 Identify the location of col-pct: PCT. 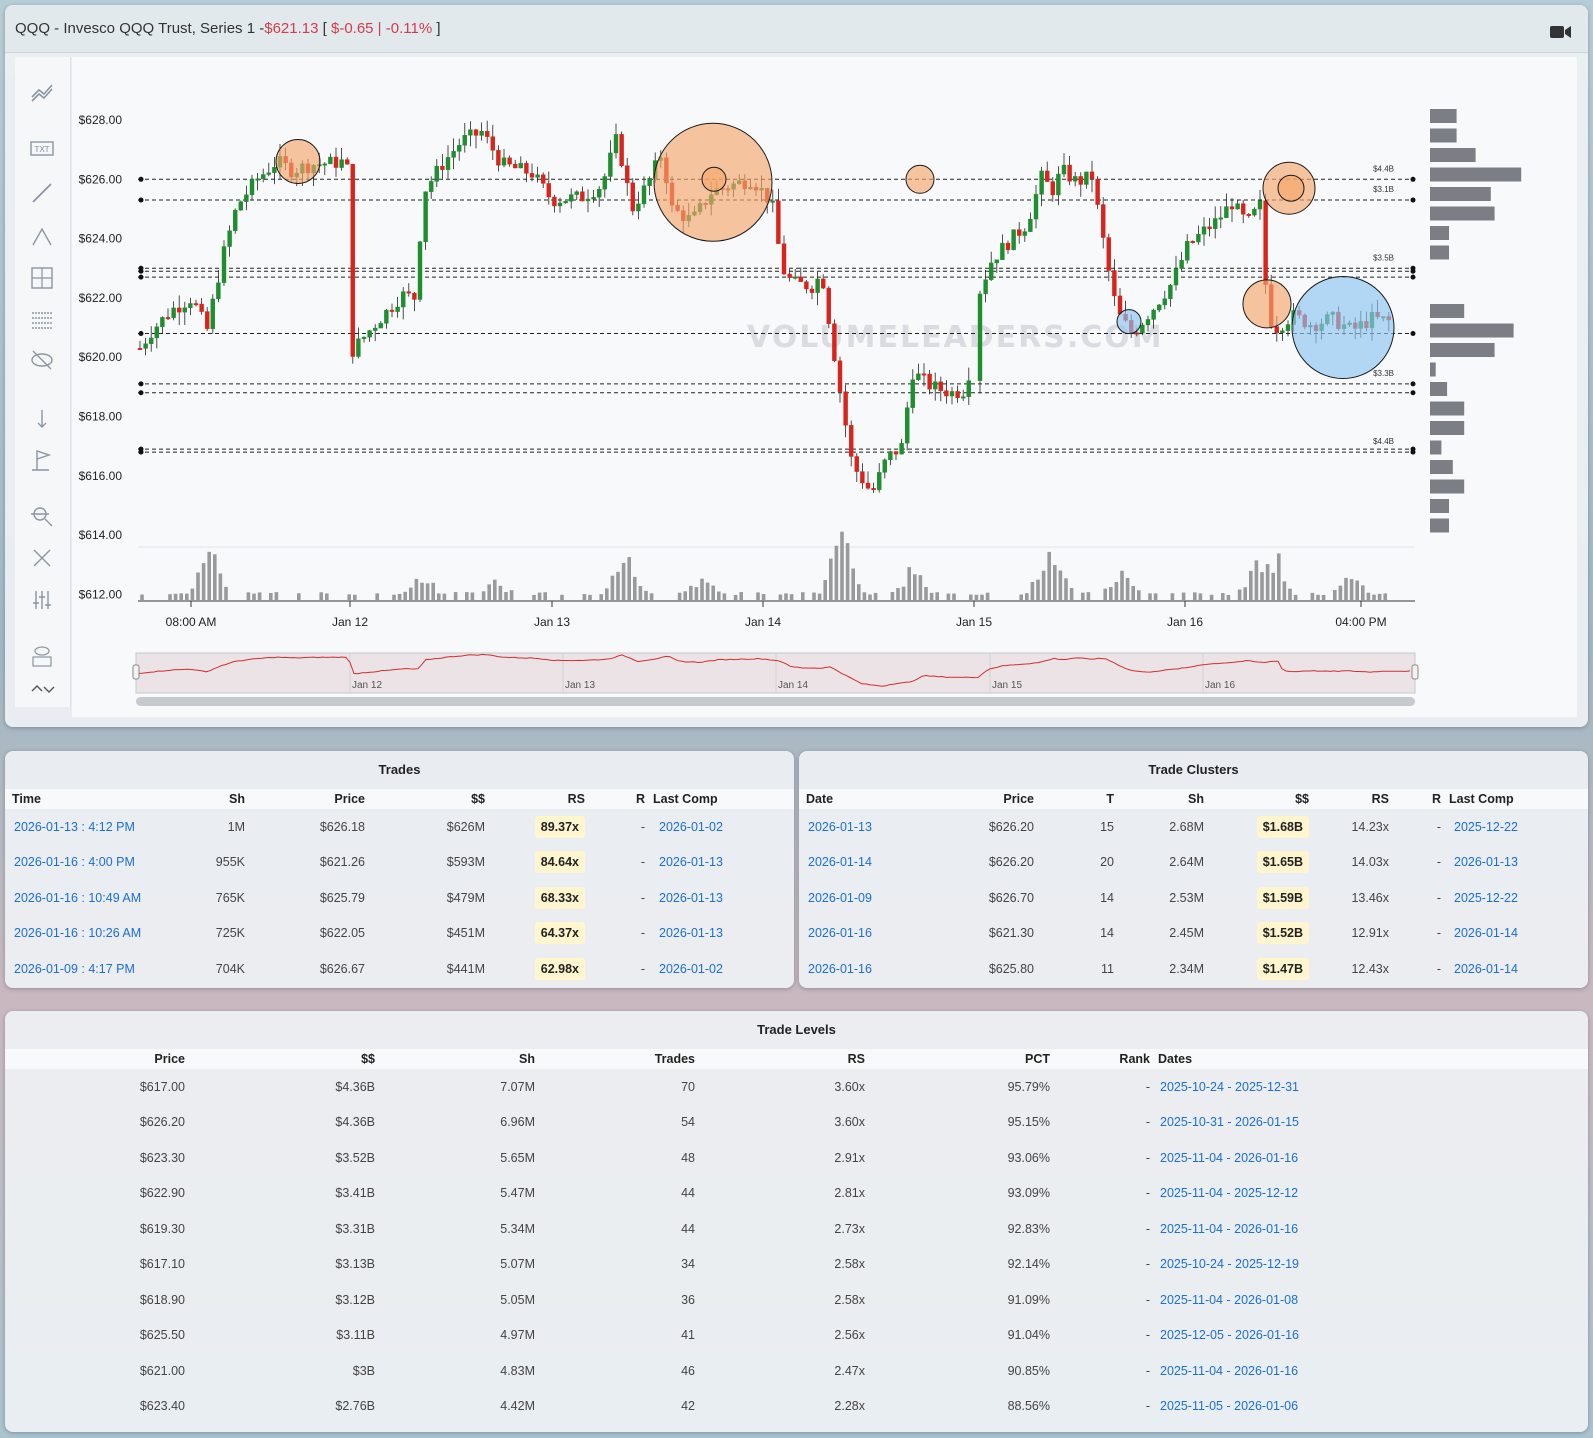
(957, 1059).